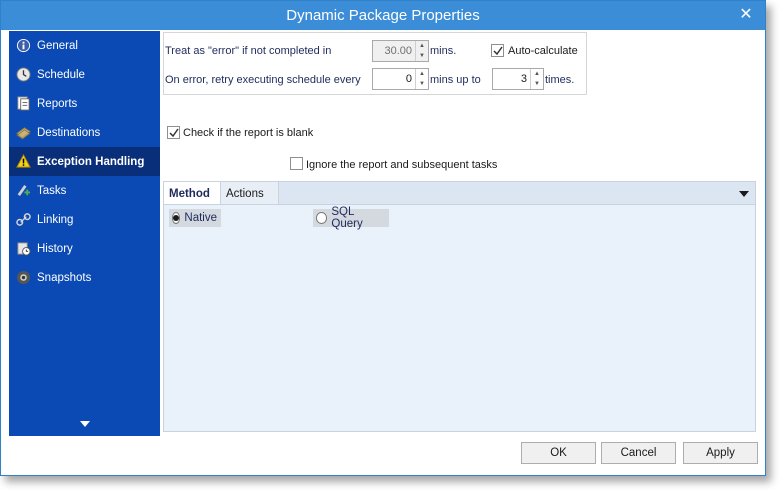 The width and height of the screenshot is (780, 490). What do you see at coordinates (64, 277) in the screenshot?
I see `sidebar-item-label: Snapshots` at bounding box center [64, 277].